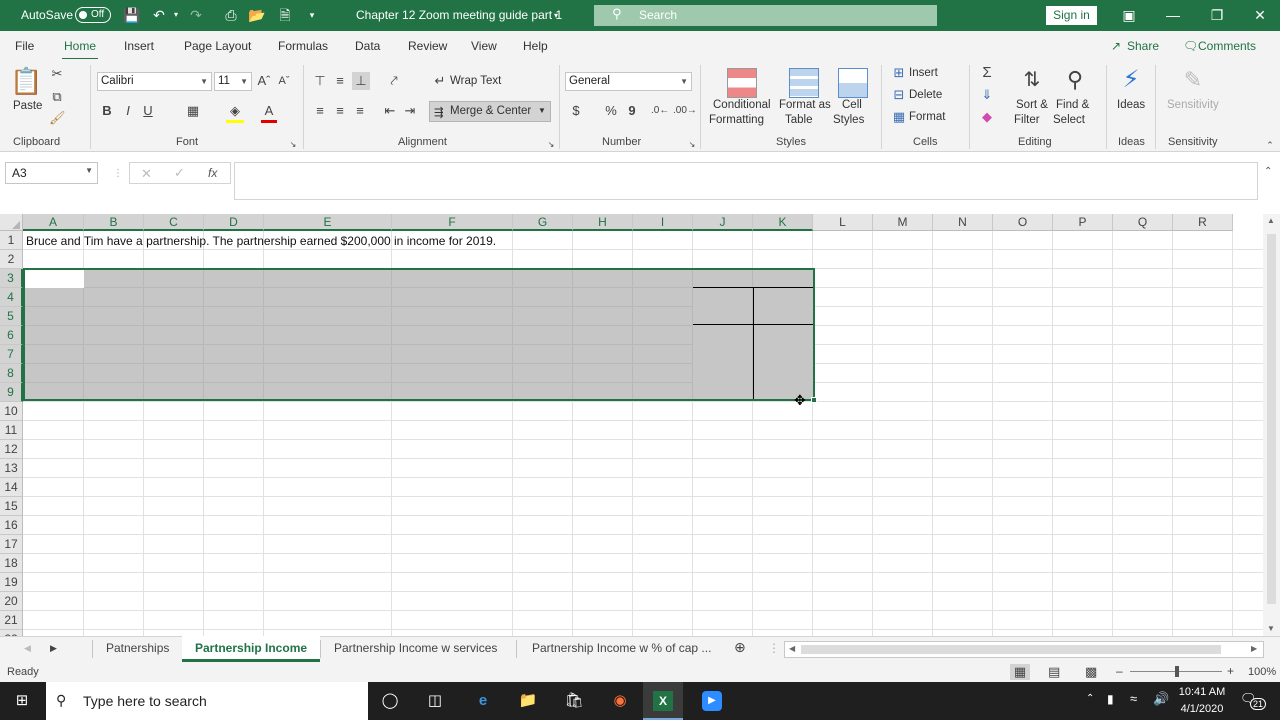 The height and width of the screenshot is (720, 1280). What do you see at coordinates (843, 222) in the screenshot?
I see `column-header-l: L` at bounding box center [843, 222].